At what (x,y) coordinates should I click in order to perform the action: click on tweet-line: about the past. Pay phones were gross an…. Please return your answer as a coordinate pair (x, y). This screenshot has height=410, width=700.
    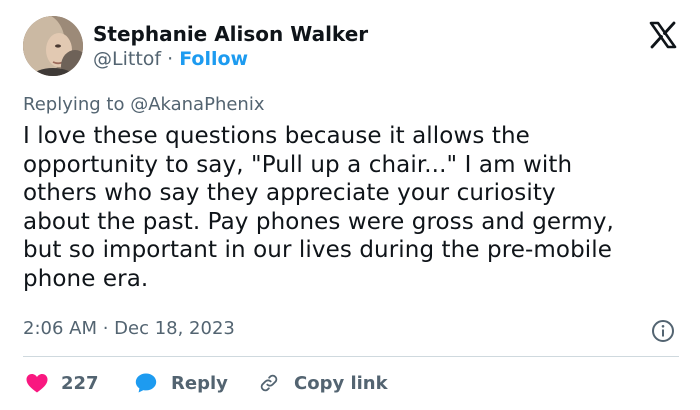
    Looking at the image, I should click on (318, 221).